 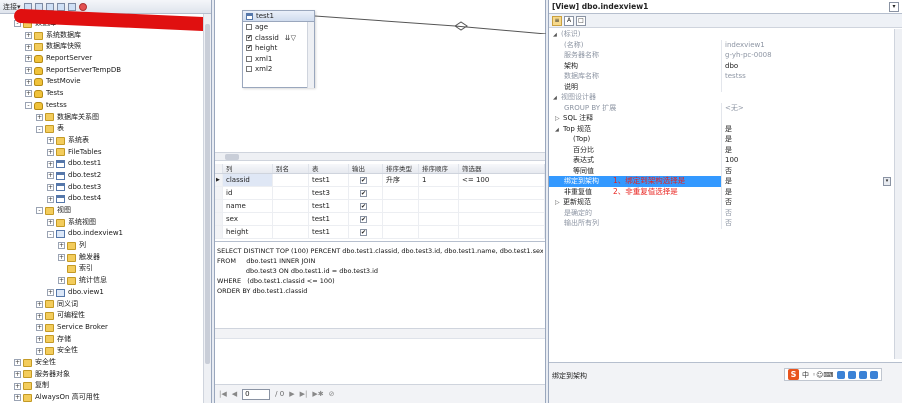 I want to click on table-column-row: age, so click(x=278, y=27).